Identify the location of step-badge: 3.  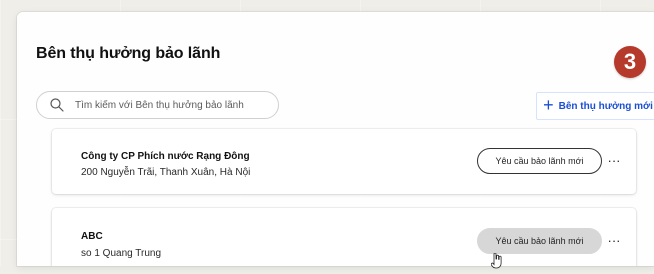
(630, 62).